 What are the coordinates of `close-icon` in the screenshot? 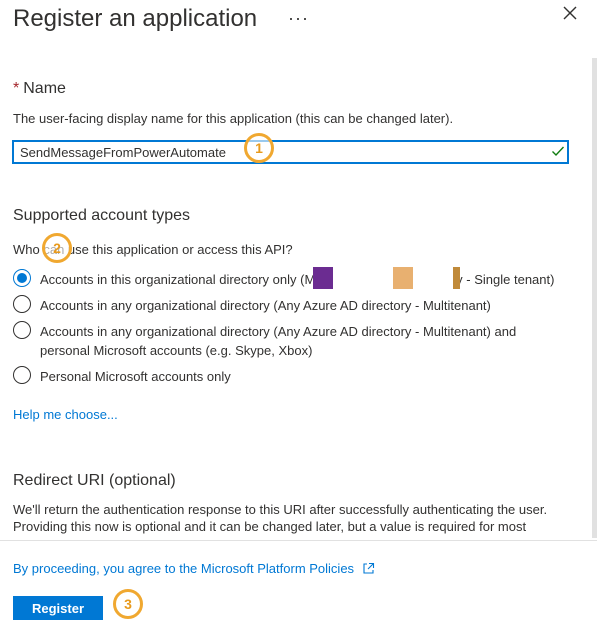 It's located at (570, 13).